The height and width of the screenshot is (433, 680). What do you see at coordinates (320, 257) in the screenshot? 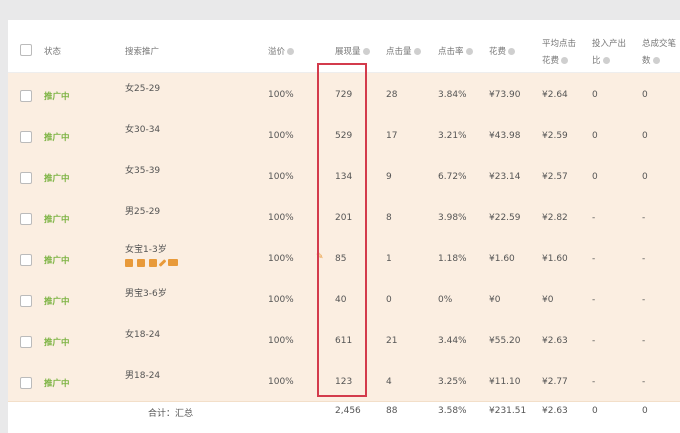
I see `edit-premium-icon: ✎` at bounding box center [320, 257].